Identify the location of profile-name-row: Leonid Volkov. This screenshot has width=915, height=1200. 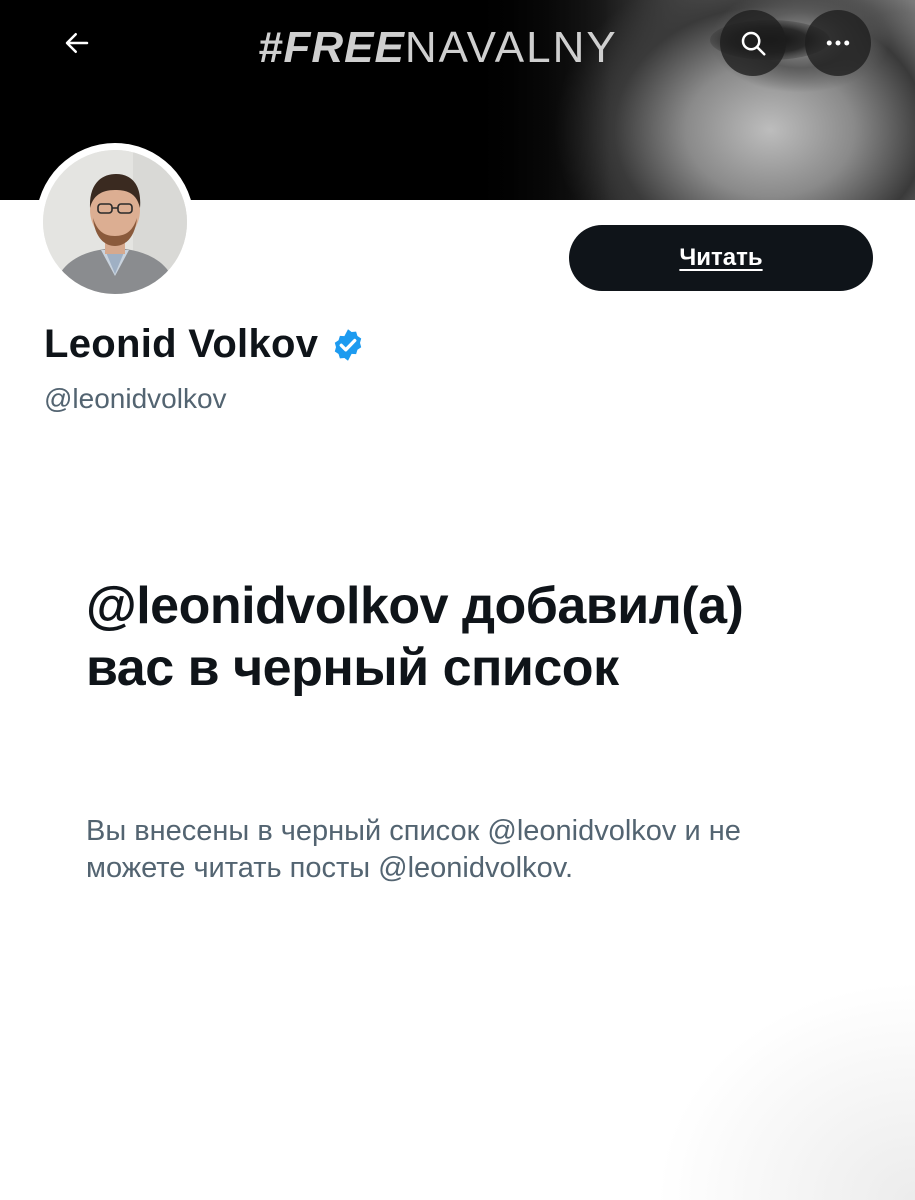
(205, 344).